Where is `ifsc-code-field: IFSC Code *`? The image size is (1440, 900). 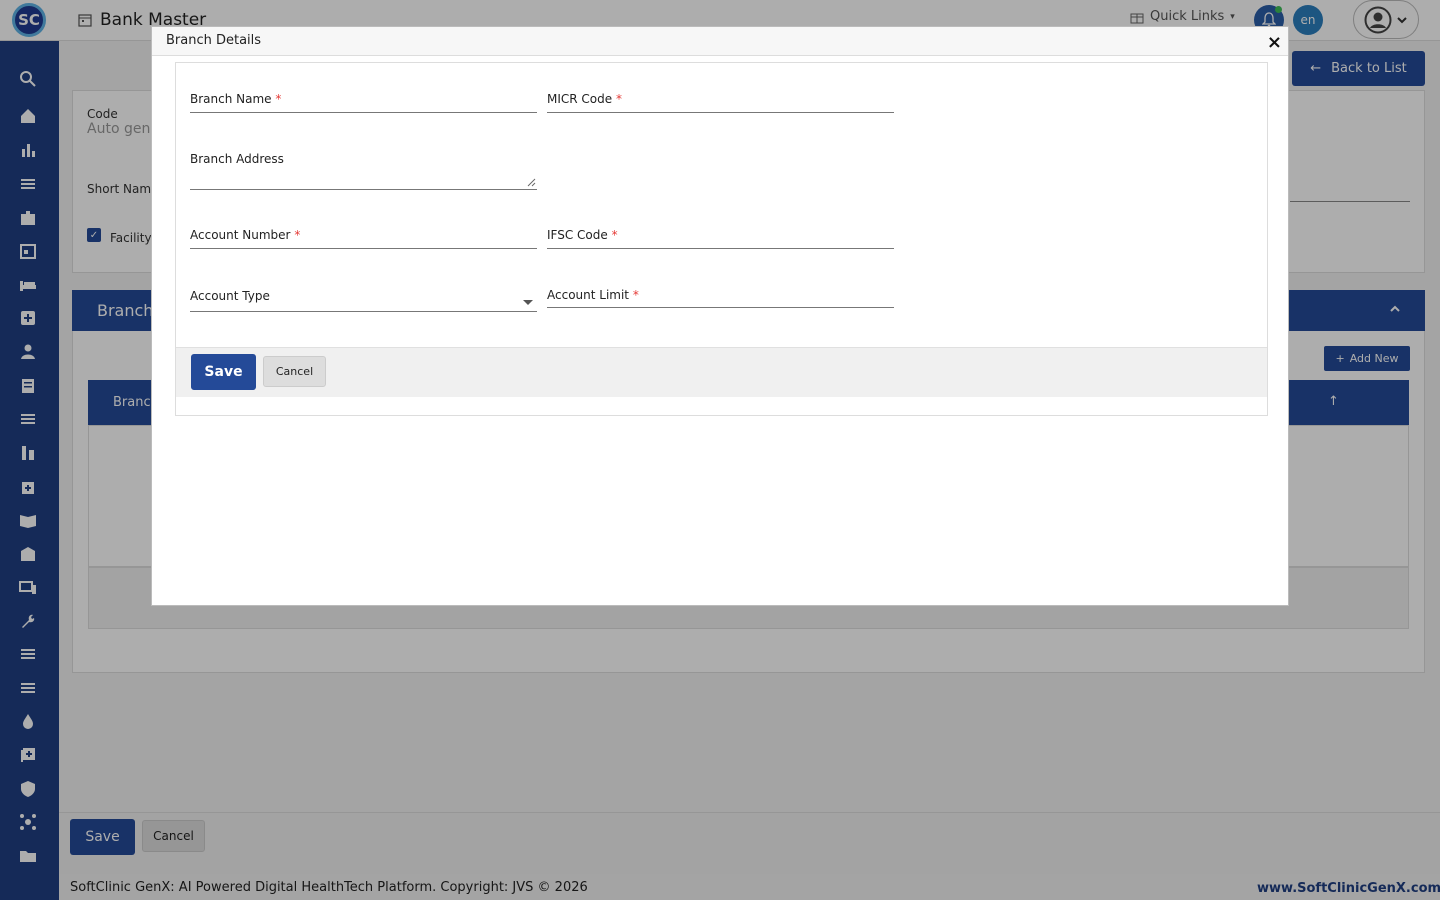
ifsc-code-field: IFSC Code * is located at coordinates (720, 237).